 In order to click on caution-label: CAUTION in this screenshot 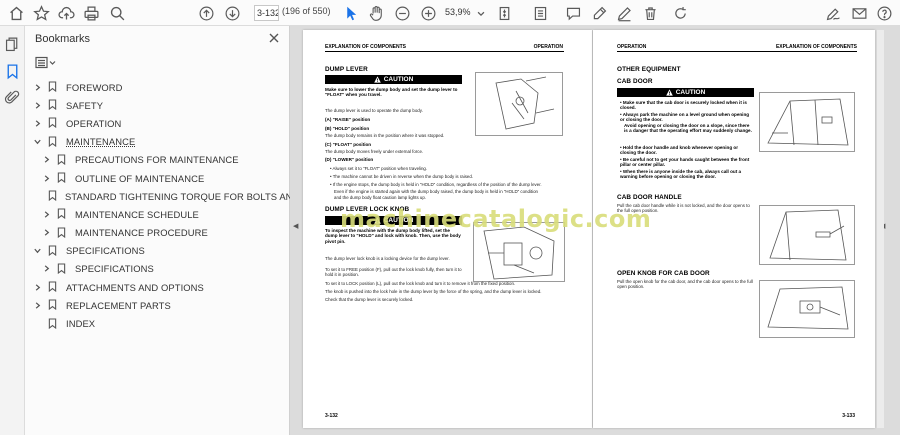, I will do `click(398, 79)`.